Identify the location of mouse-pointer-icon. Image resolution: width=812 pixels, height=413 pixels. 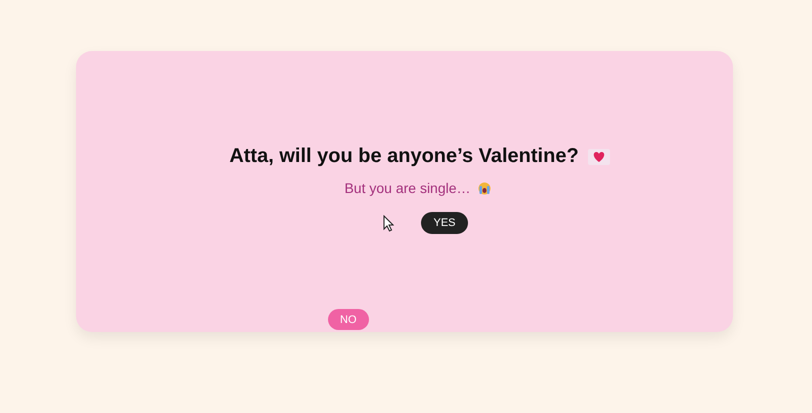
(388, 223).